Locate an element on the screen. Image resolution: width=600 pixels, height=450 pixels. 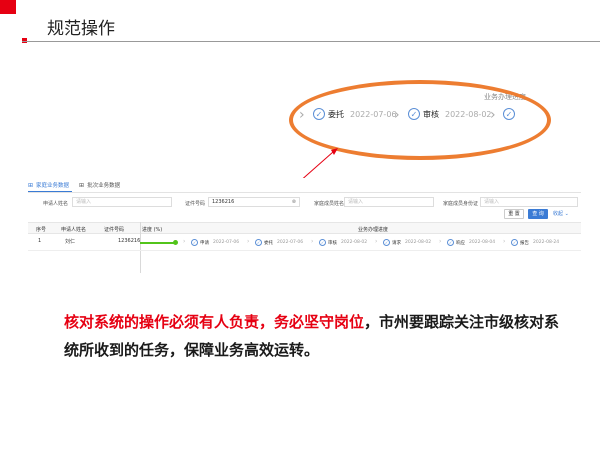
progress-bar is located at coordinates (157, 243).